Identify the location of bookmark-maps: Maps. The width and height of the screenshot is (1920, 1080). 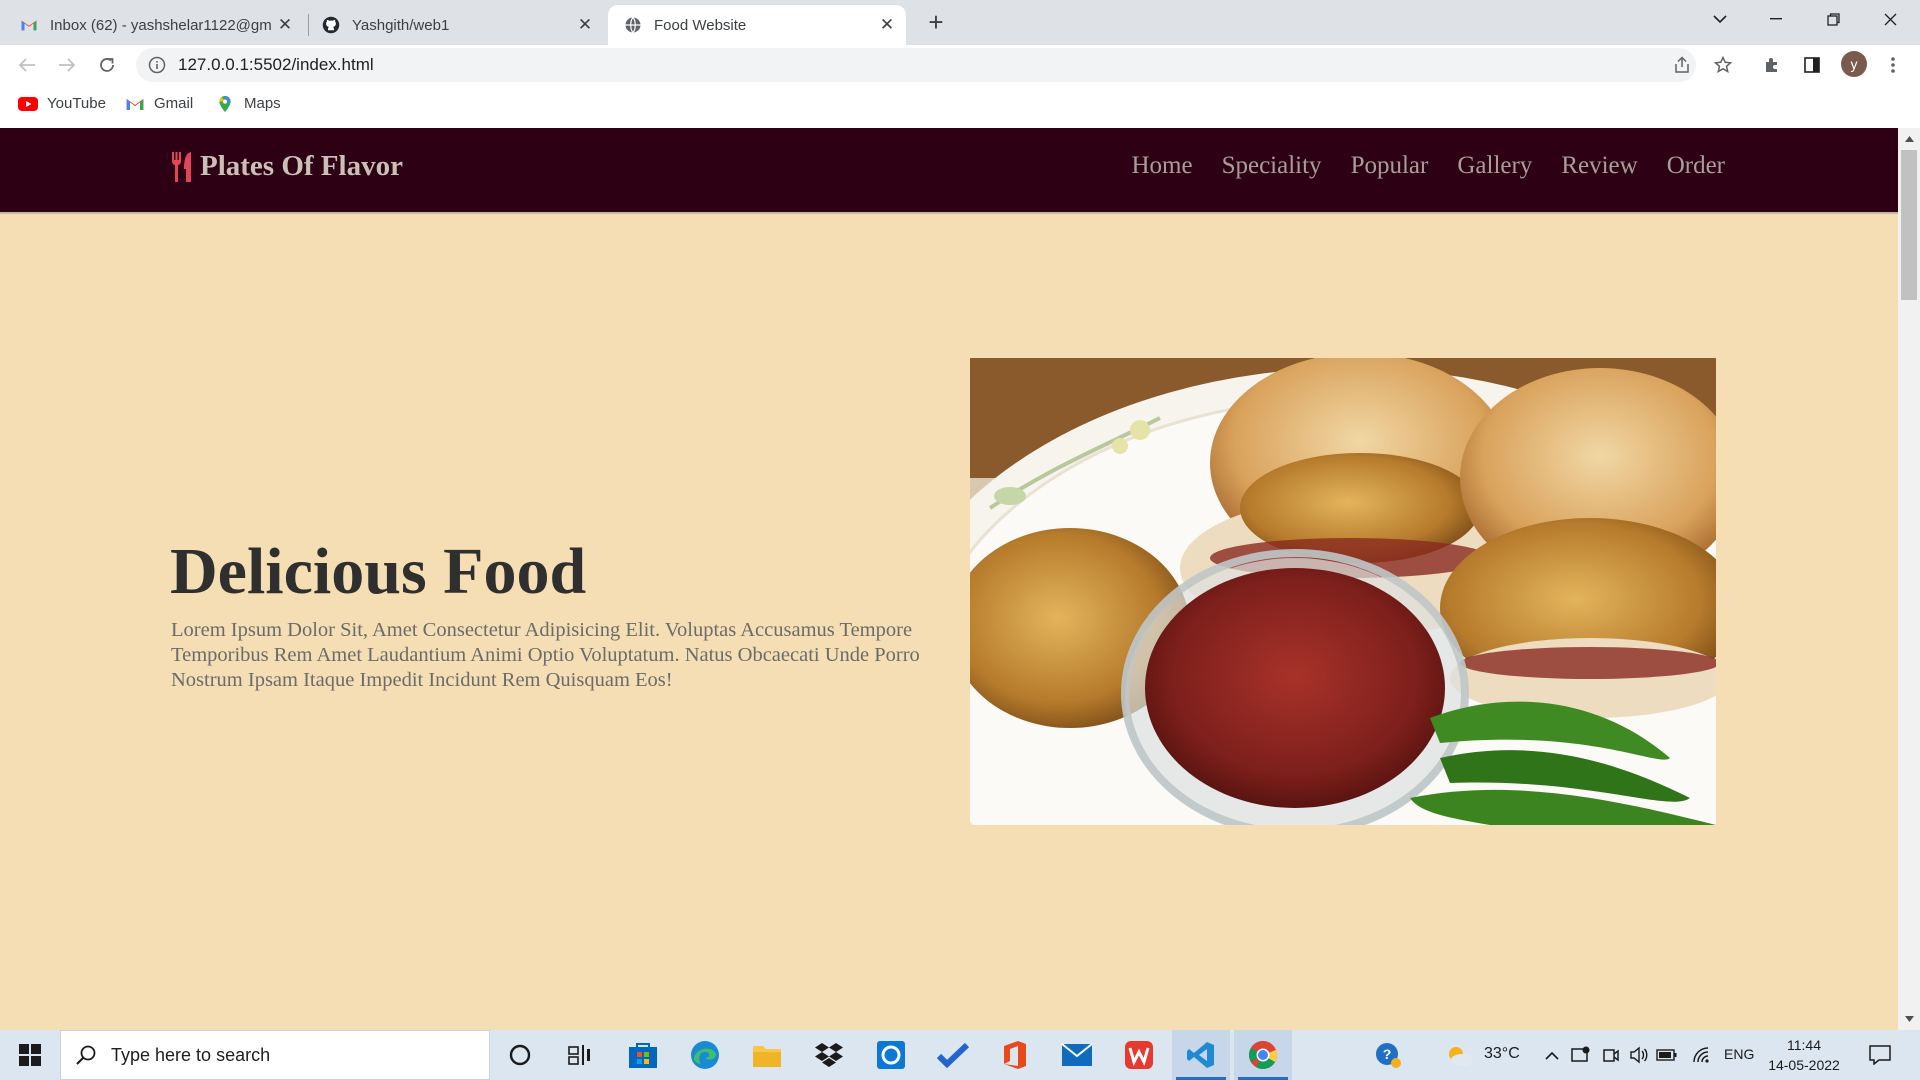
(248, 103).